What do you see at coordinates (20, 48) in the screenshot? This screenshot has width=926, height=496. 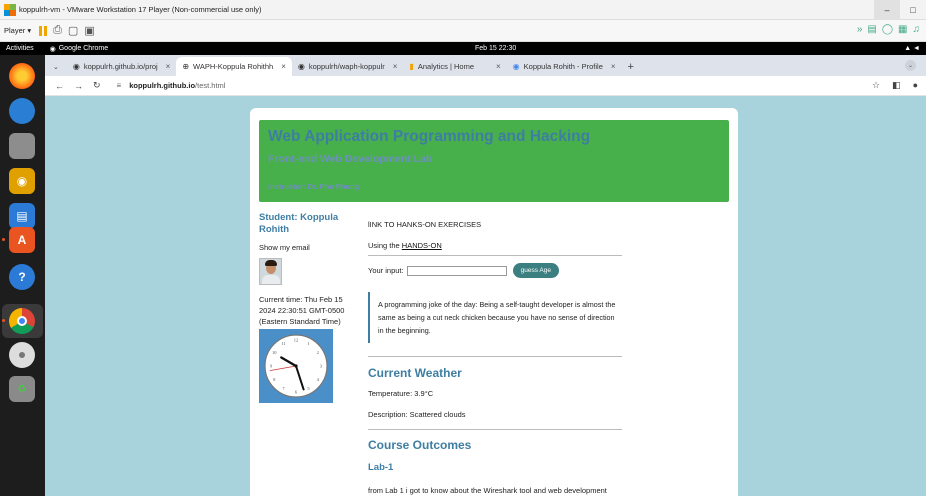 I see `activities-button: Activities` at bounding box center [20, 48].